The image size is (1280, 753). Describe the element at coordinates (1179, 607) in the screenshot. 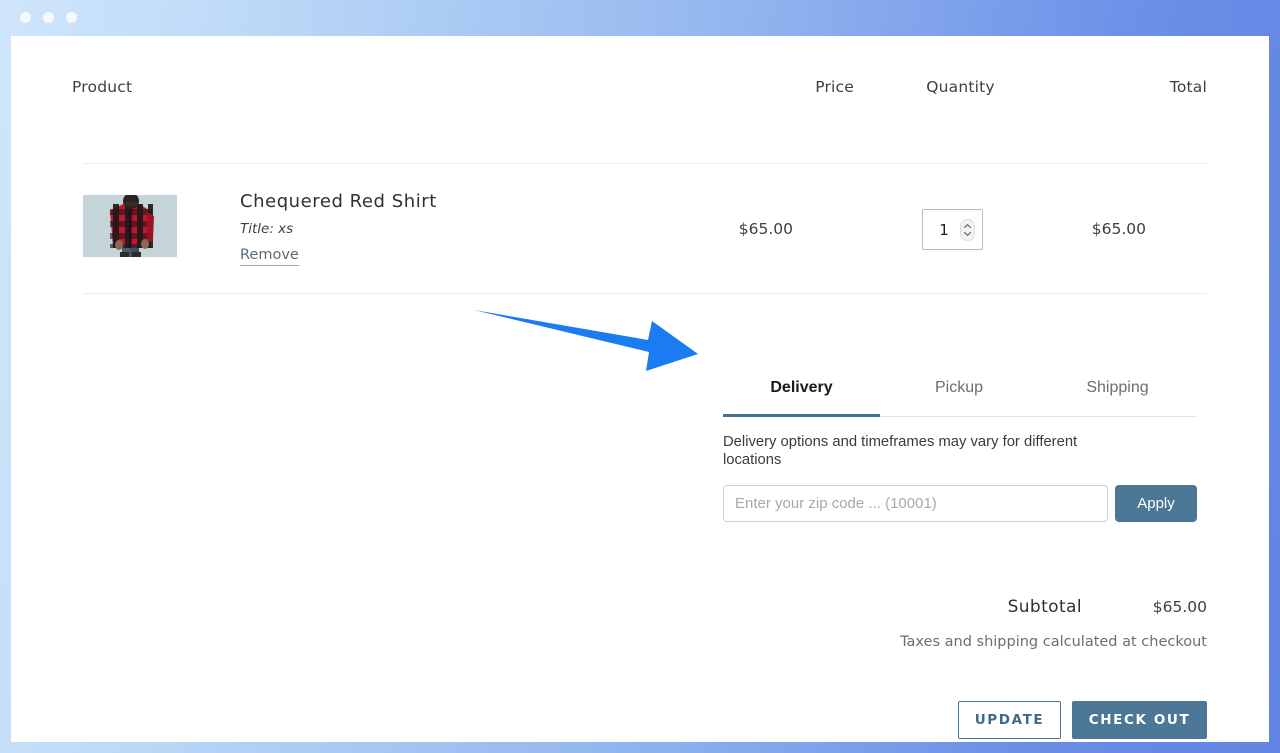

I see `subtotal-value: $65.00` at that location.